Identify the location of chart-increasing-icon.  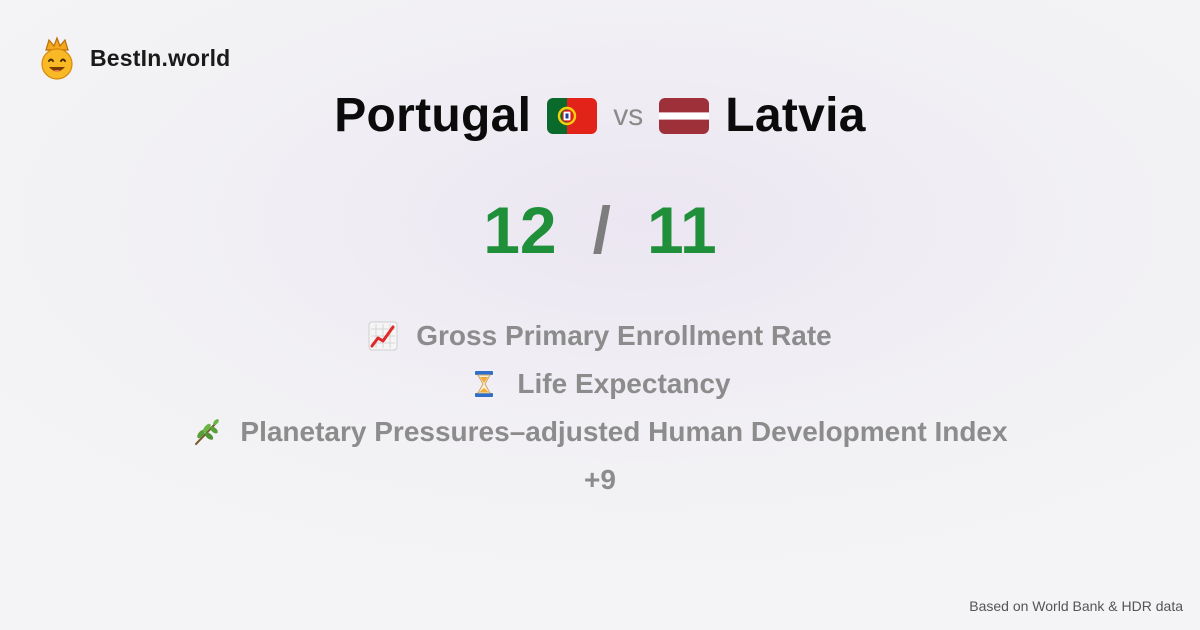
(383, 336).